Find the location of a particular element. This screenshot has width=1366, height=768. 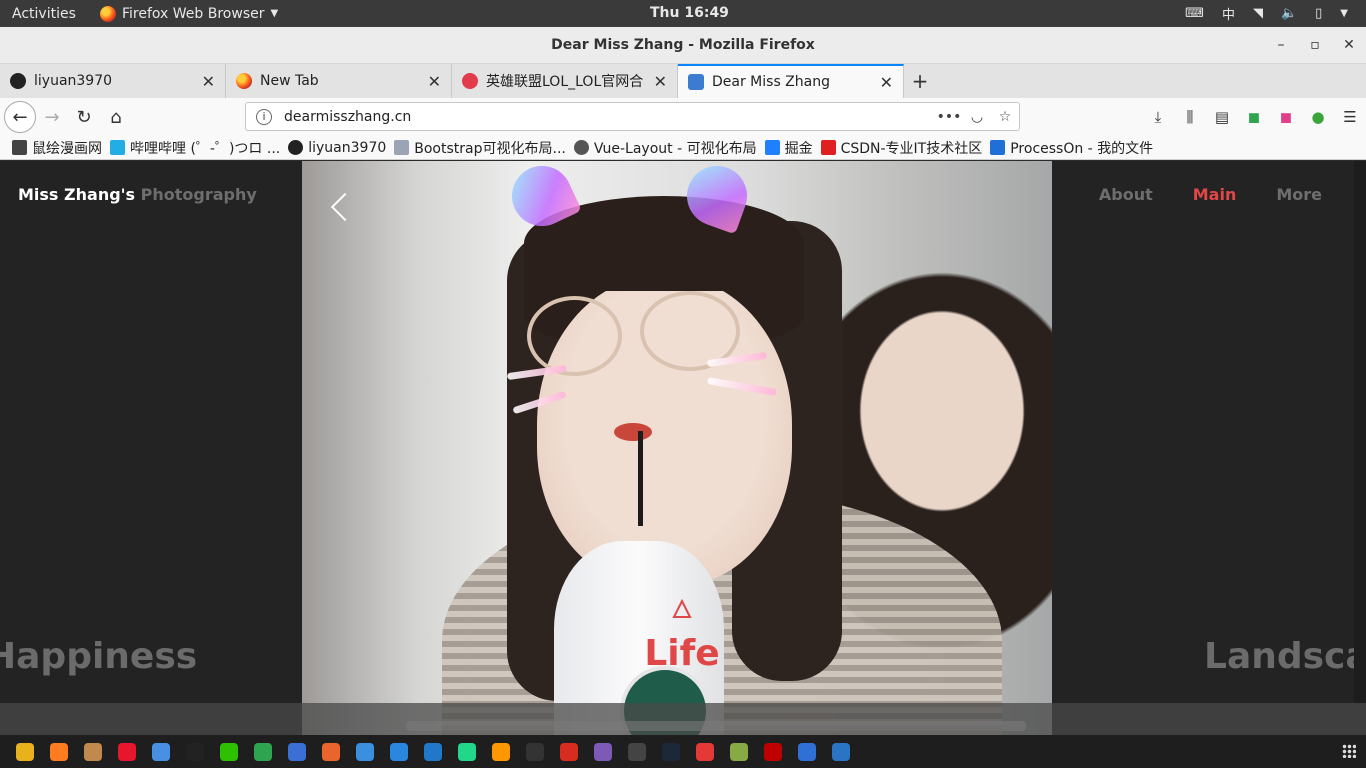

wifi-icon: ◥ is located at coordinates (1258, 13).